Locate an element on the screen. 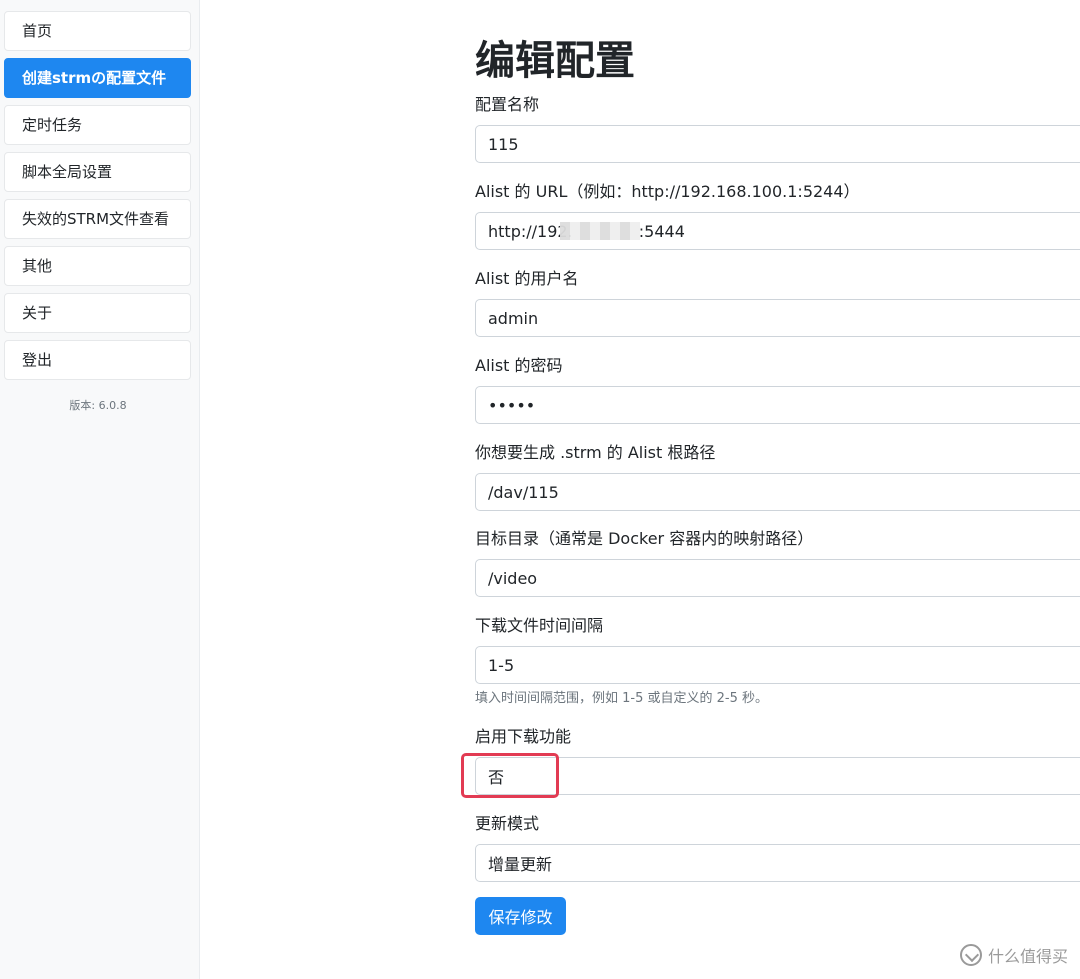  watermark: 什么值得买 is located at coordinates (1013, 955).